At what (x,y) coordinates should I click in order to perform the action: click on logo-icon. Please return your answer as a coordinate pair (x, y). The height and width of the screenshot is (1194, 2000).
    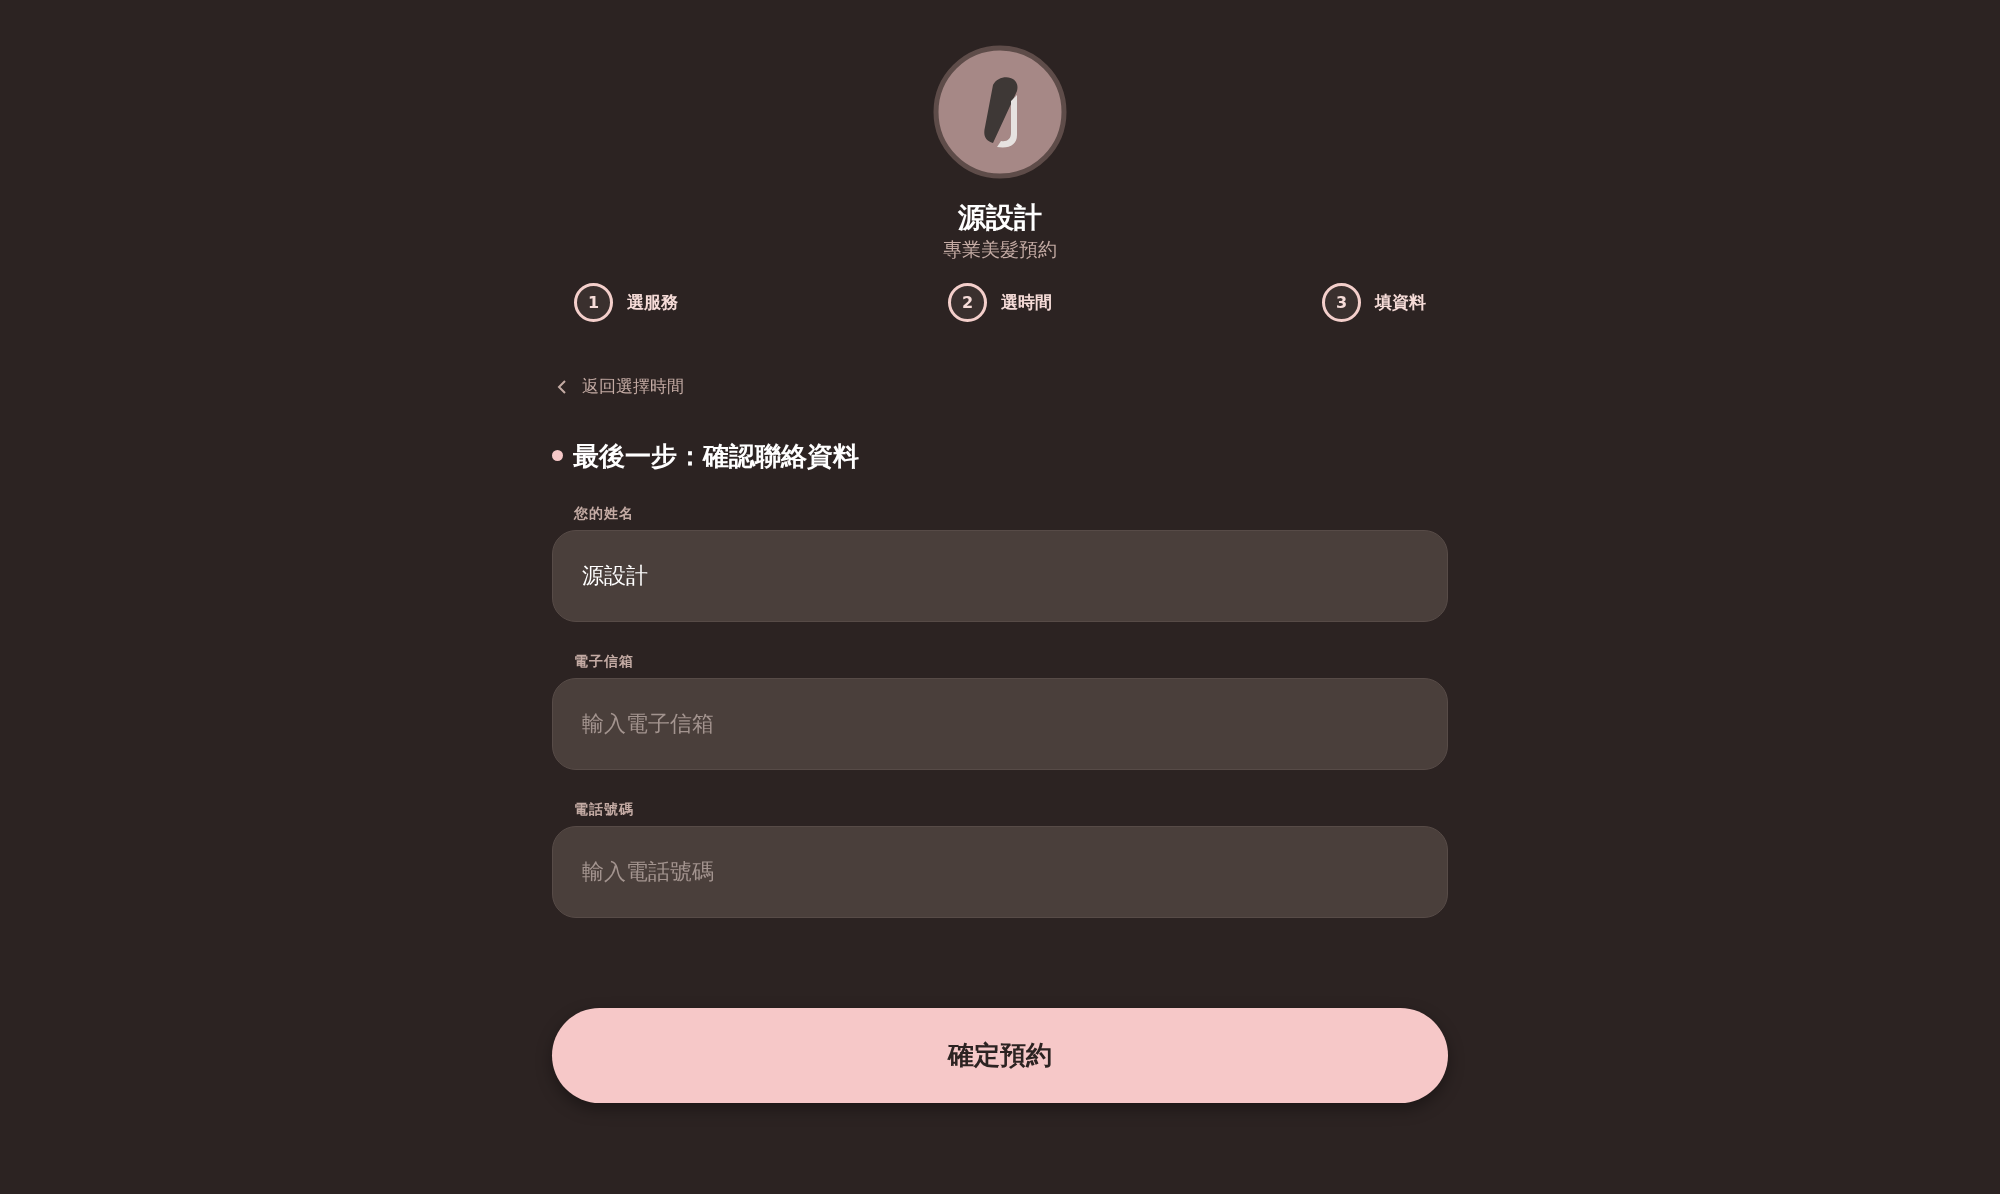
    Looking at the image, I should click on (1000, 112).